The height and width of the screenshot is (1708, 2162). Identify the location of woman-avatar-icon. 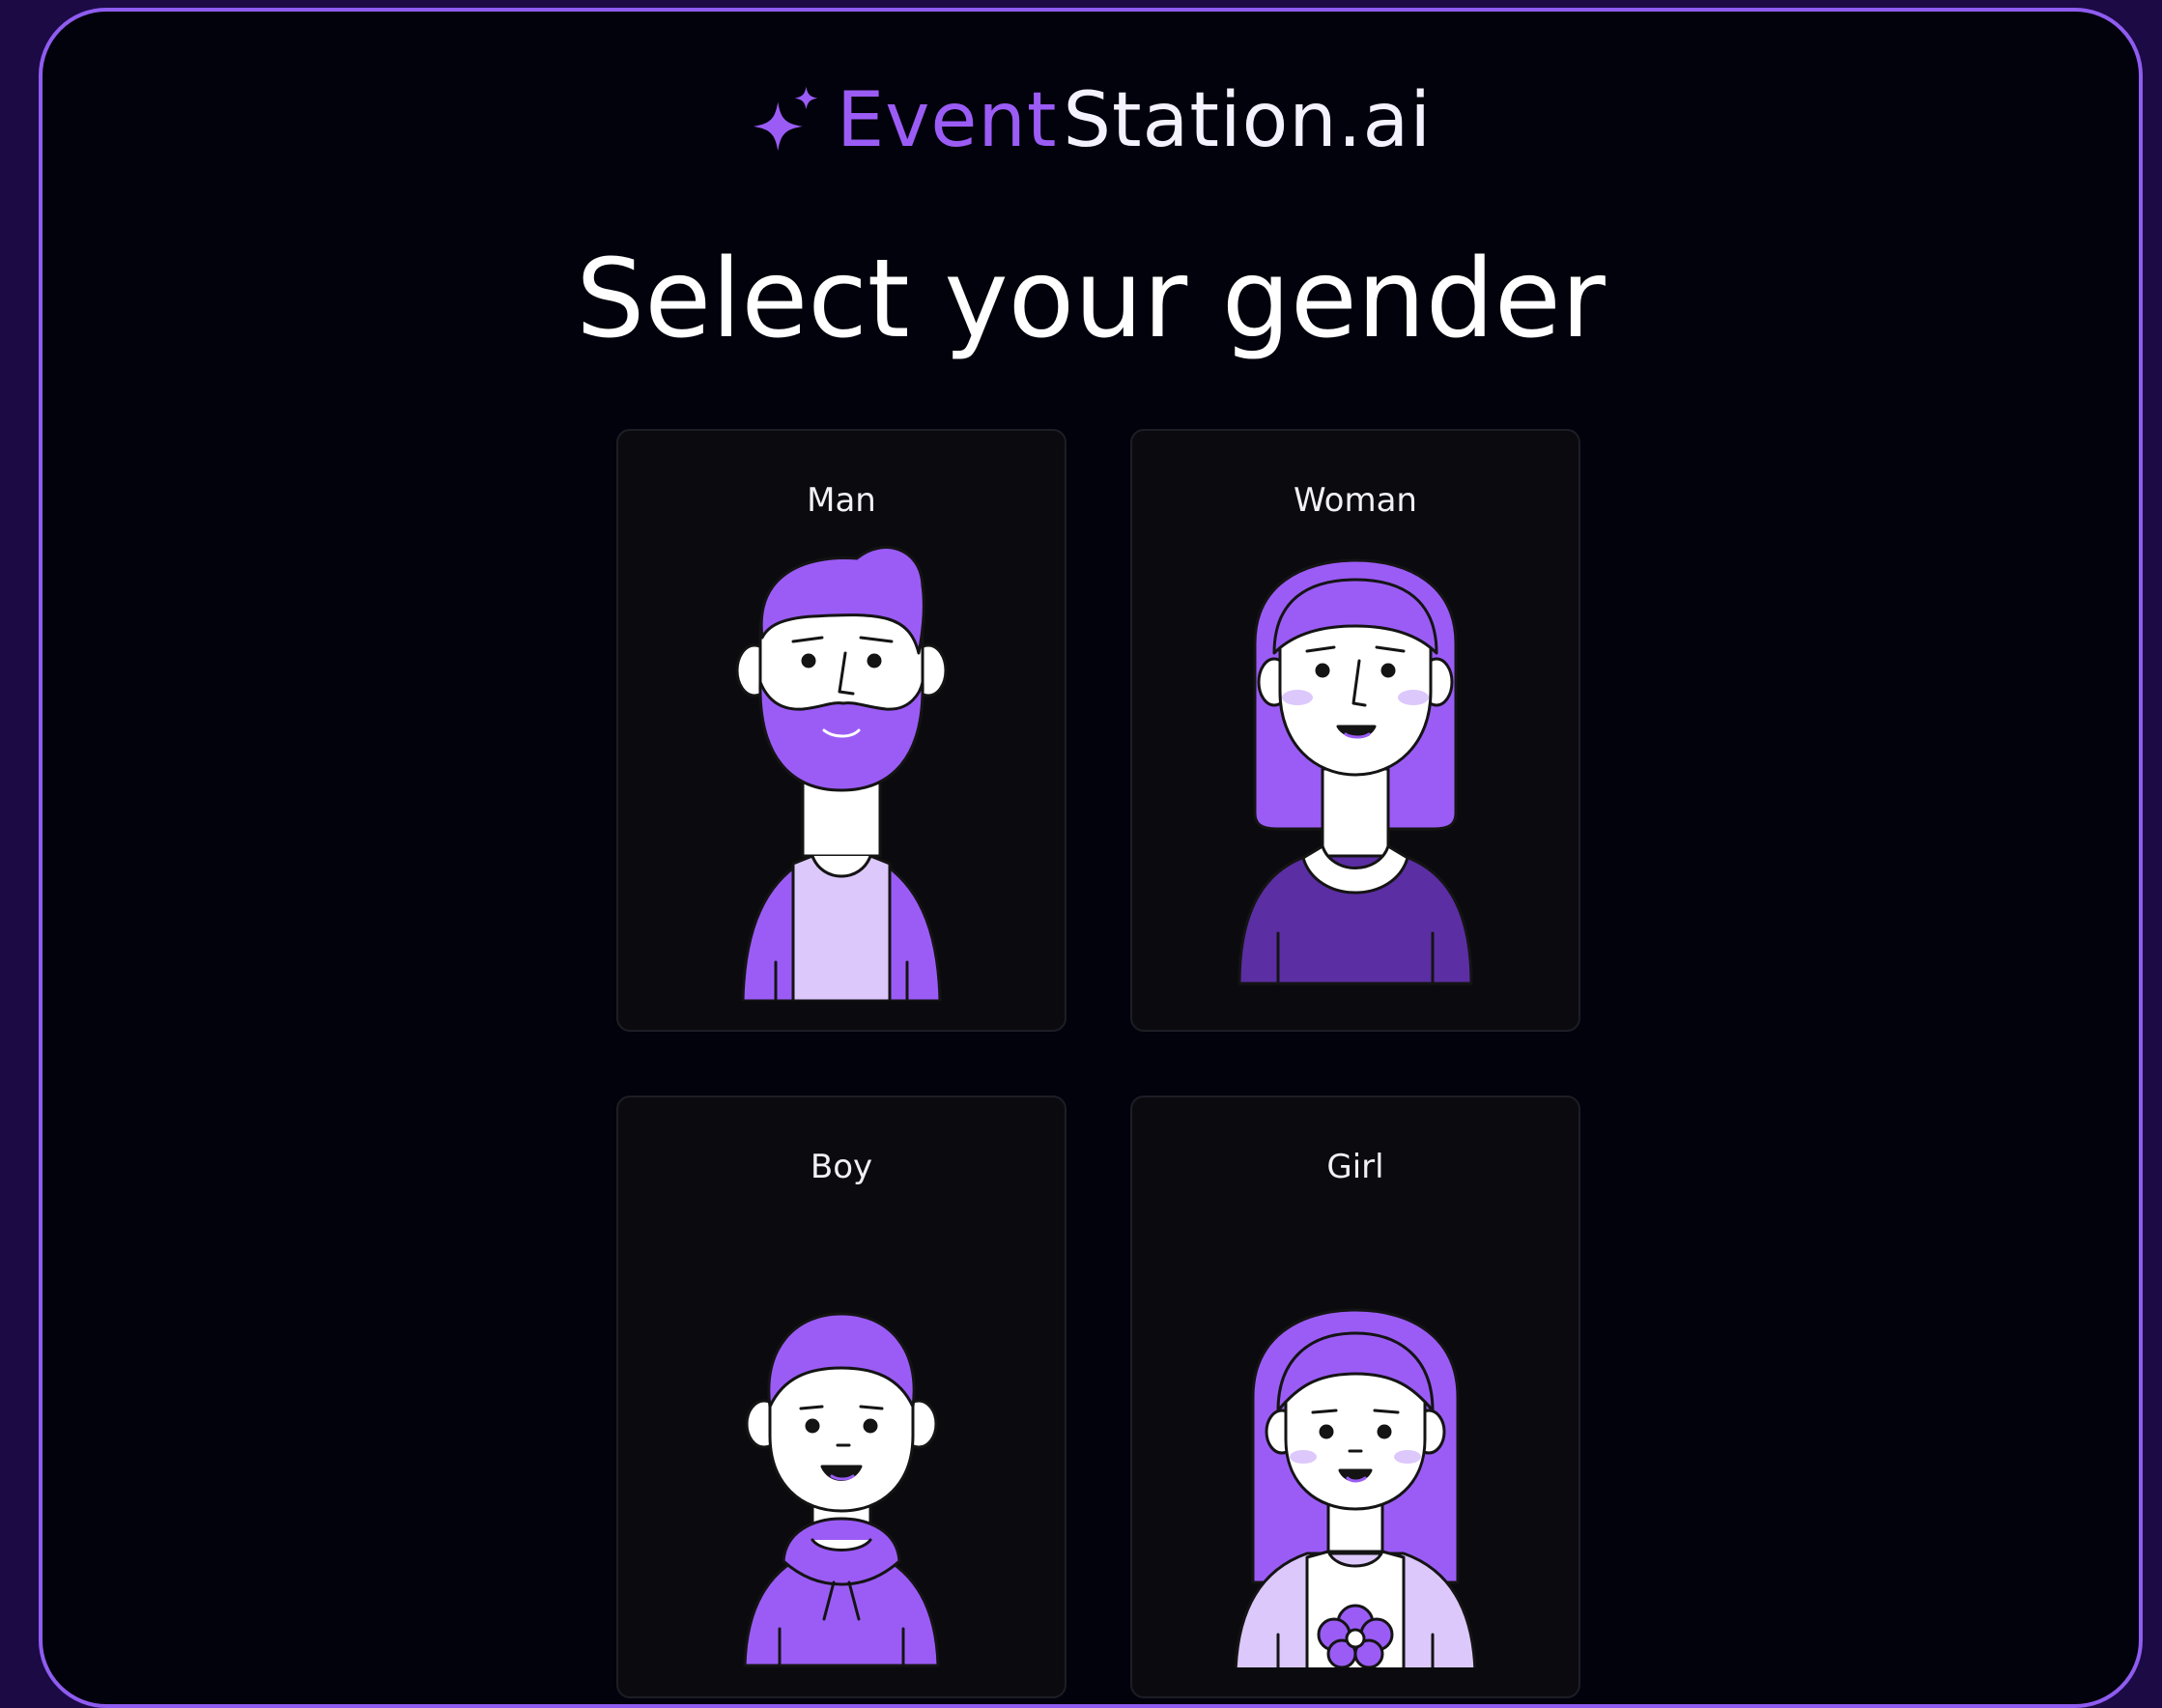
(1355, 771).